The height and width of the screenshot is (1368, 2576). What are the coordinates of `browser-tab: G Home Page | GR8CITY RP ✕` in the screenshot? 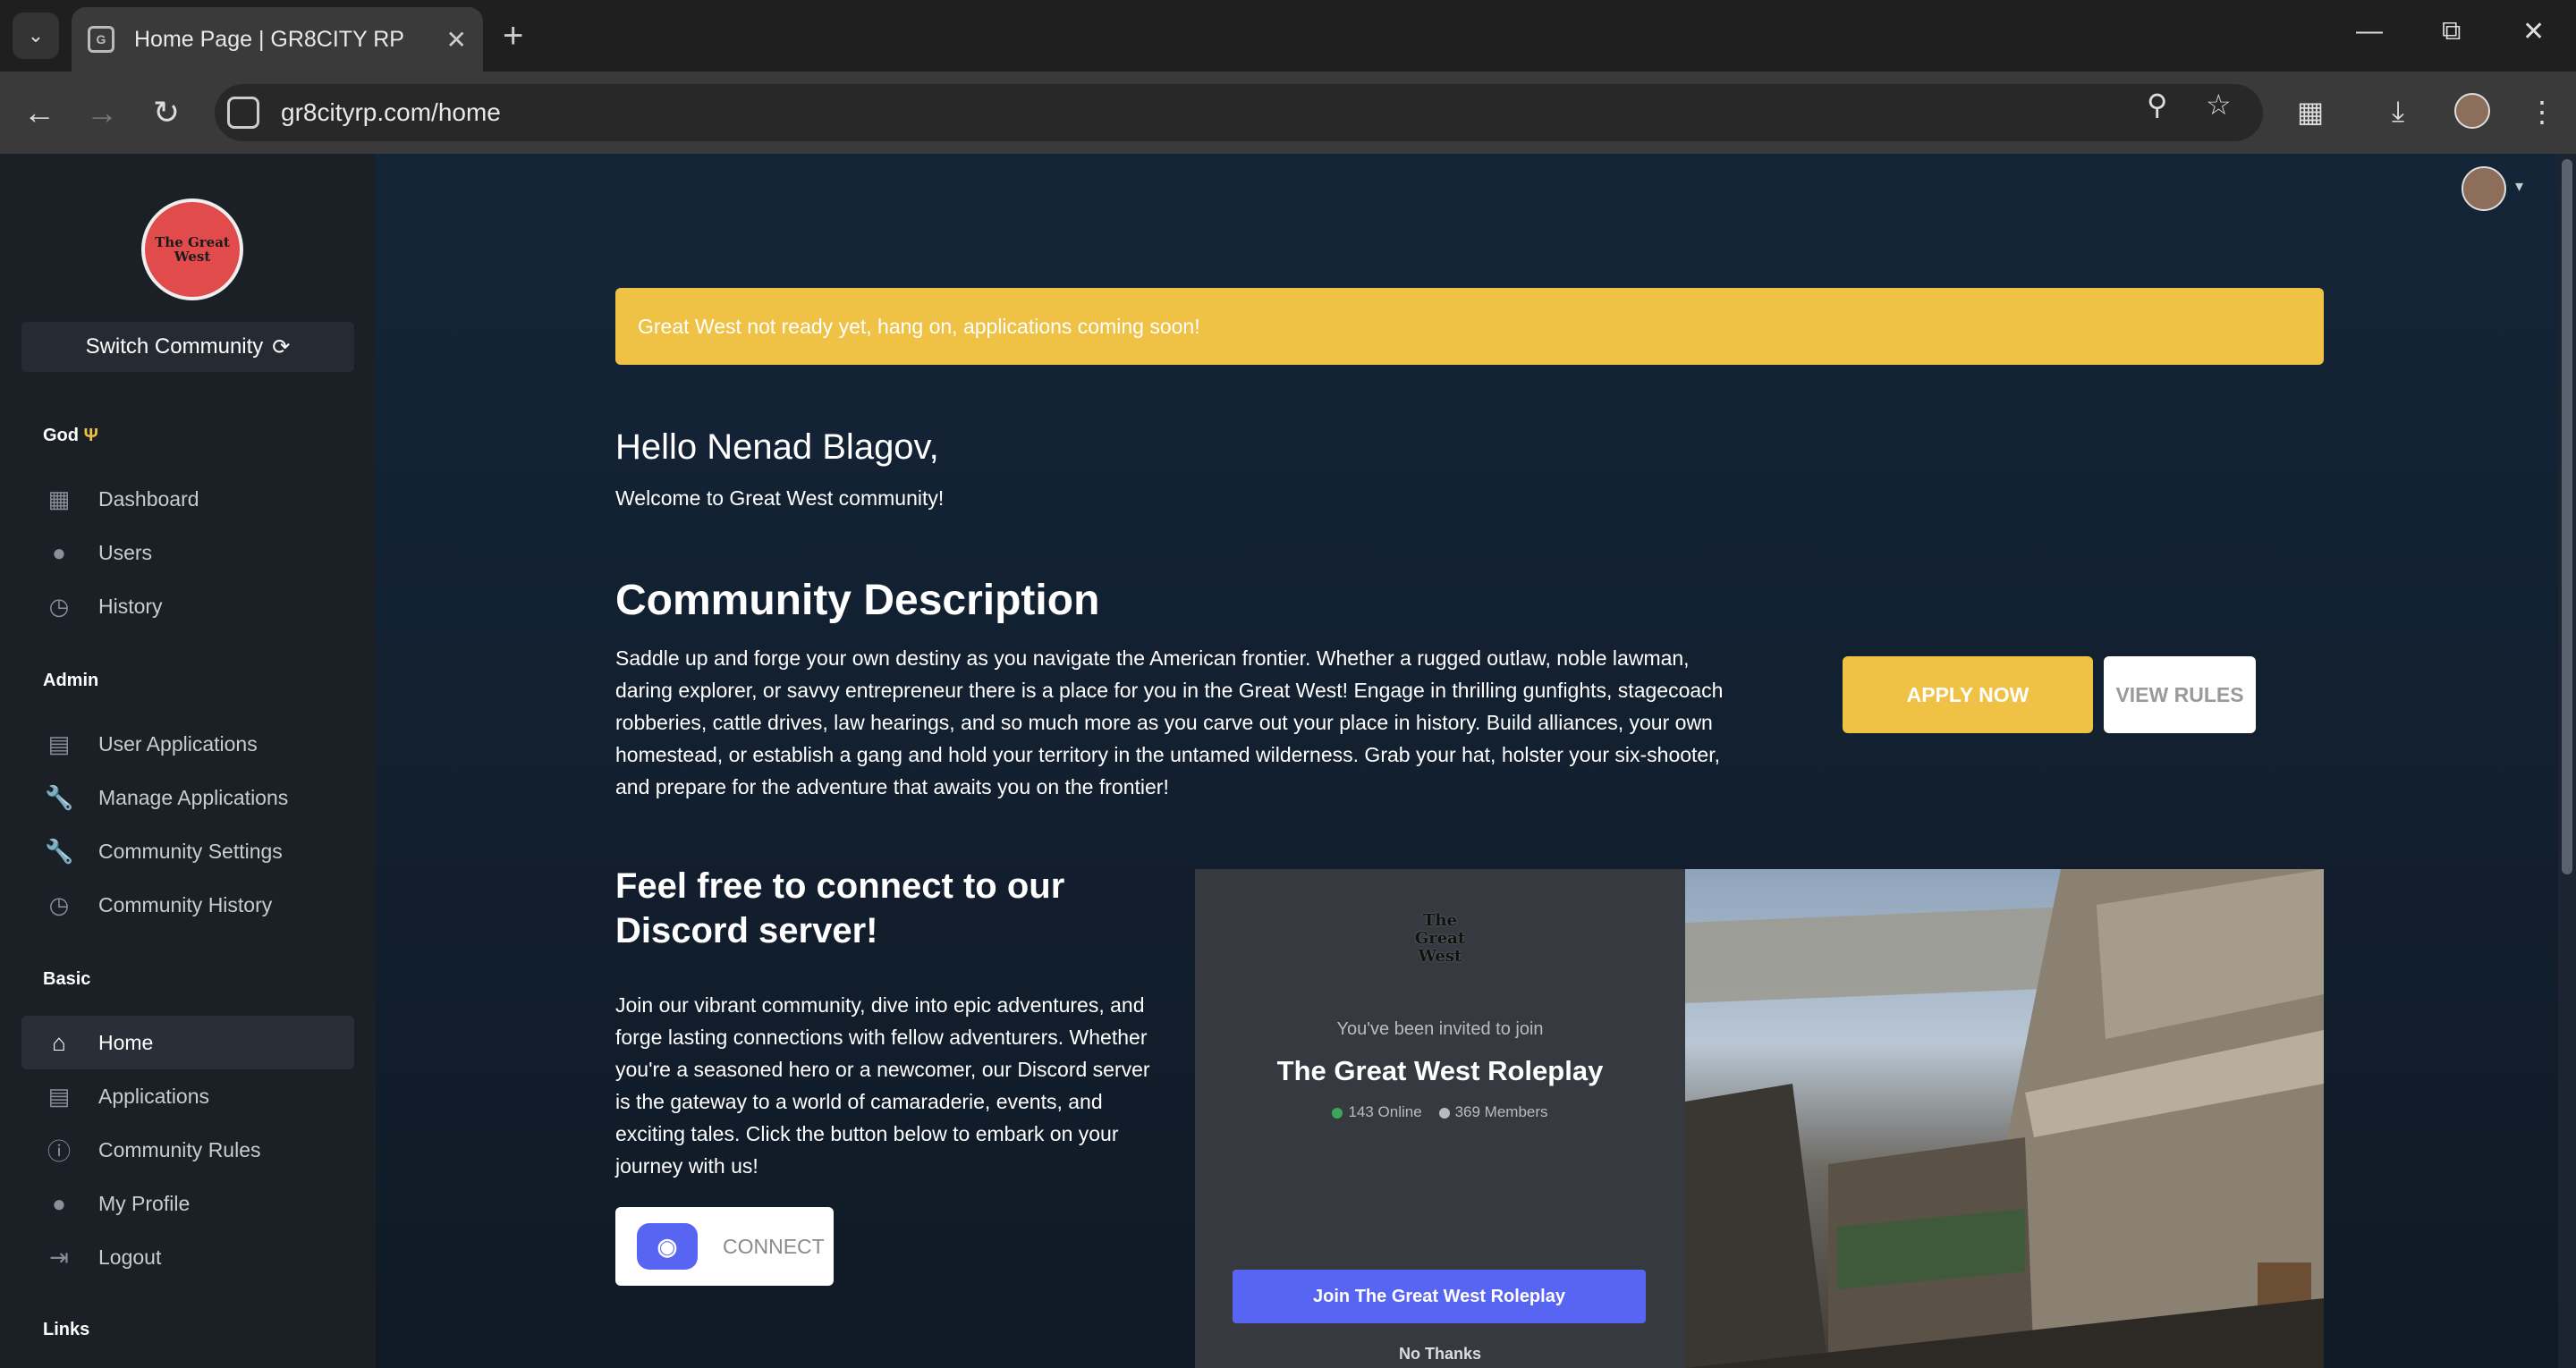 It's located at (277, 39).